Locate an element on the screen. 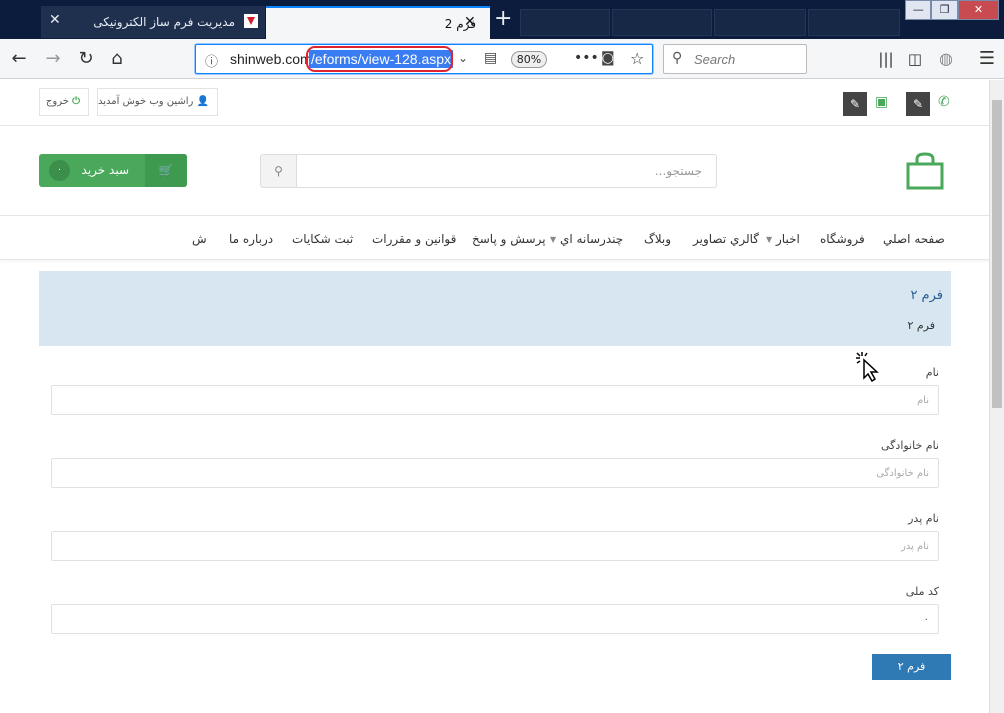 This screenshot has height=713, width=1004. menu-item: ثبت شكايات is located at coordinates (322, 239).